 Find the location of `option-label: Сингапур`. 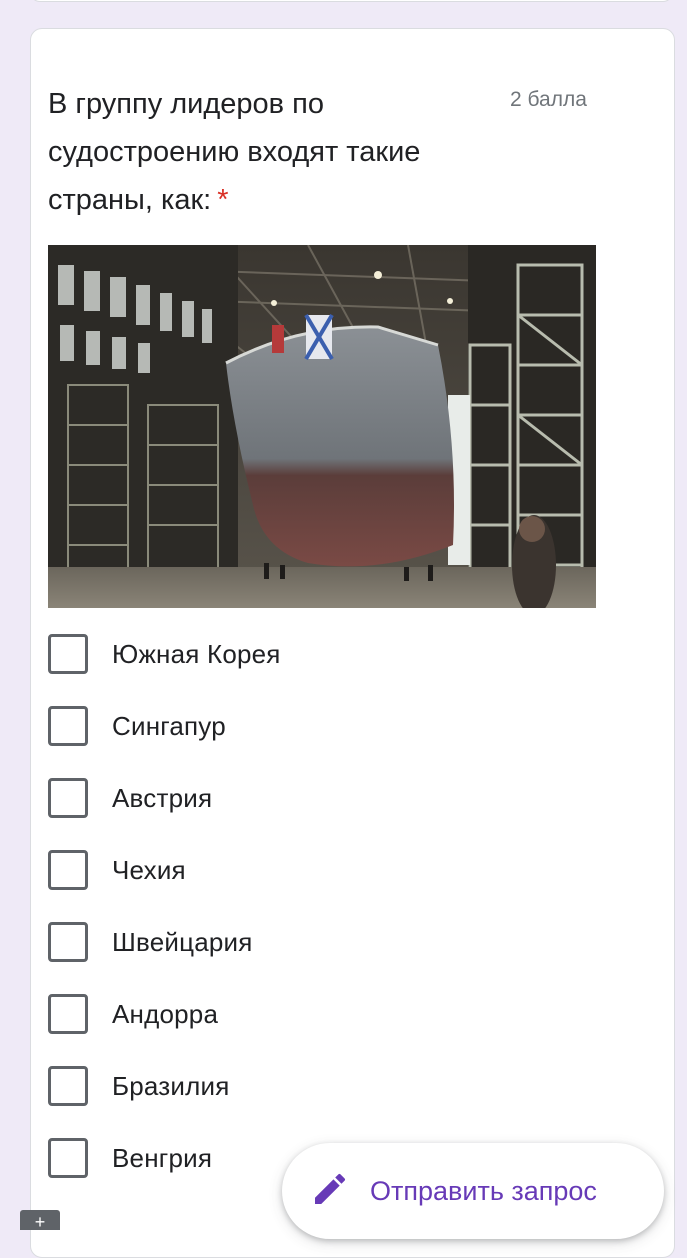

option-label: Сингапур is located at coordinates (169, 725).